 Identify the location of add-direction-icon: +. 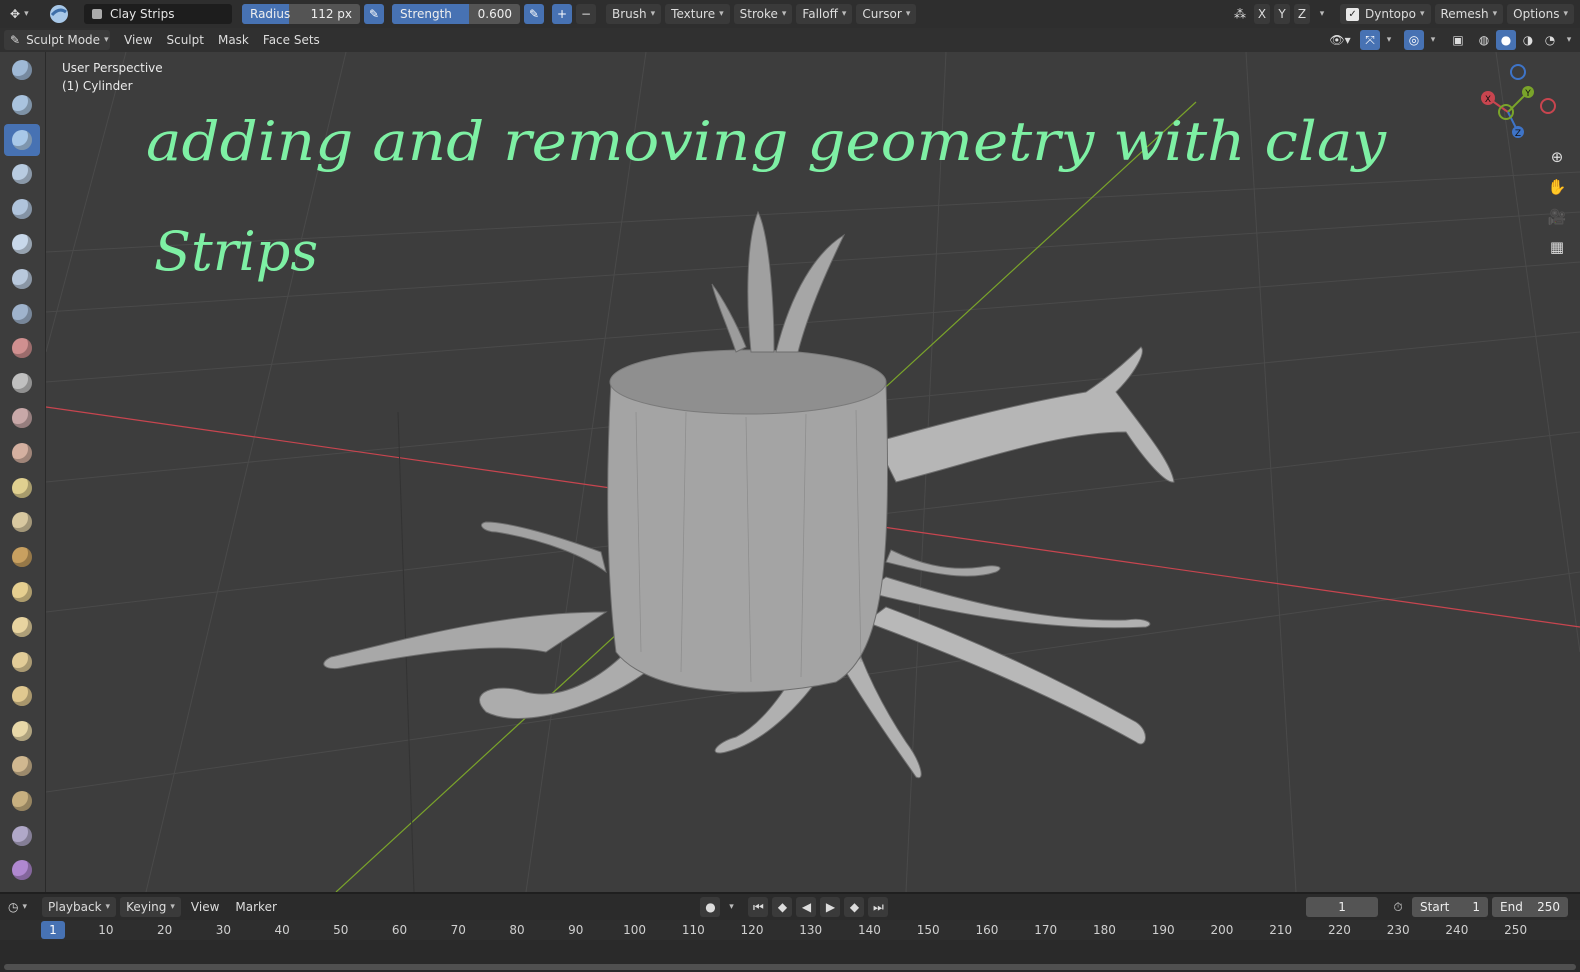
(562, 14).